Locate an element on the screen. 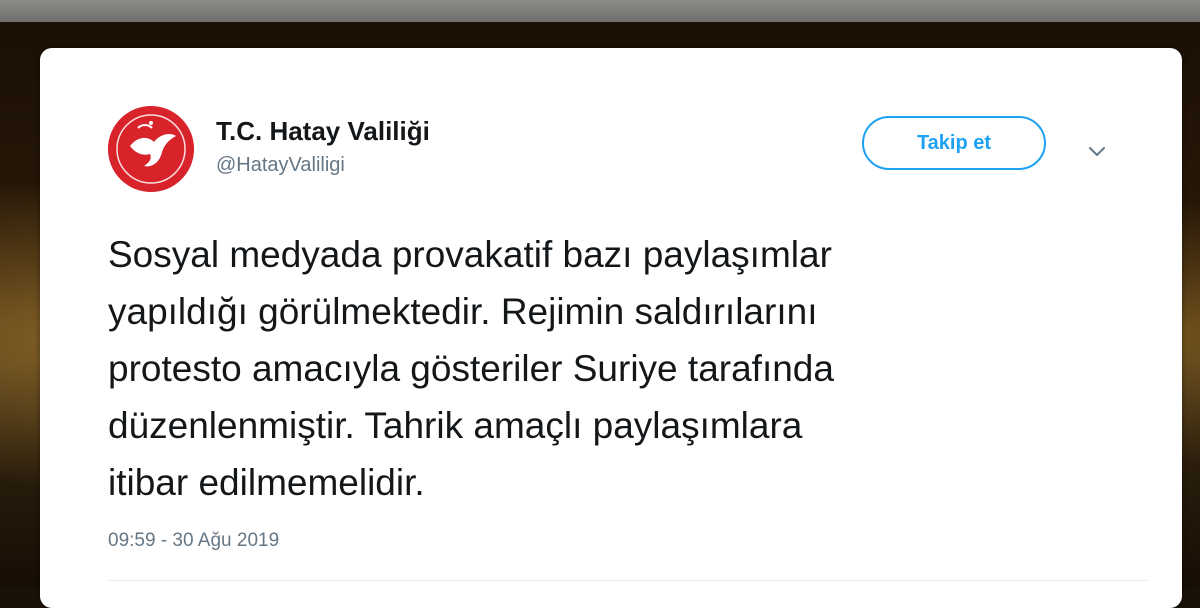  avatar is located at coordinates (151, 149).